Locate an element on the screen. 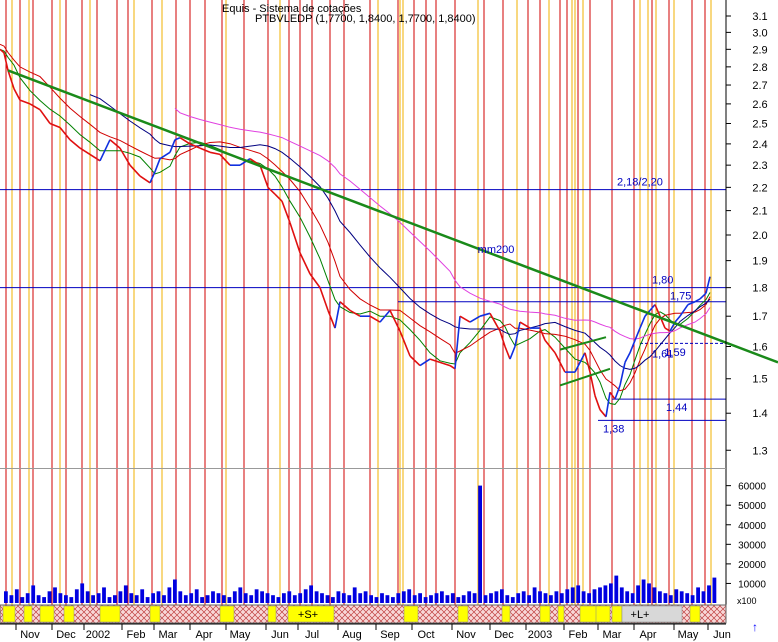  volume-tick-label-5: 10000 is located at coordinates (752, 584).